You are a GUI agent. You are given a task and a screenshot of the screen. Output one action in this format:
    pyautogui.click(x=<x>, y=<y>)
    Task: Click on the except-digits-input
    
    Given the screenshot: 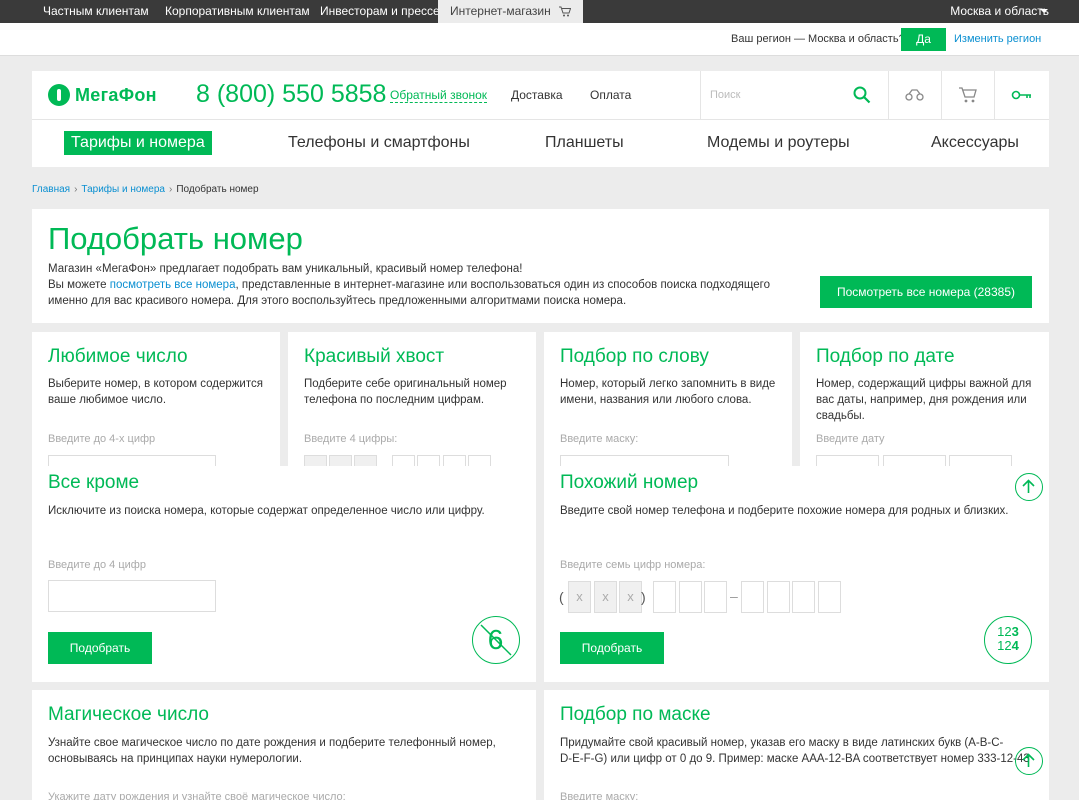 What is the action you would take?
    pyautogui.click(x=132, y=596)
    